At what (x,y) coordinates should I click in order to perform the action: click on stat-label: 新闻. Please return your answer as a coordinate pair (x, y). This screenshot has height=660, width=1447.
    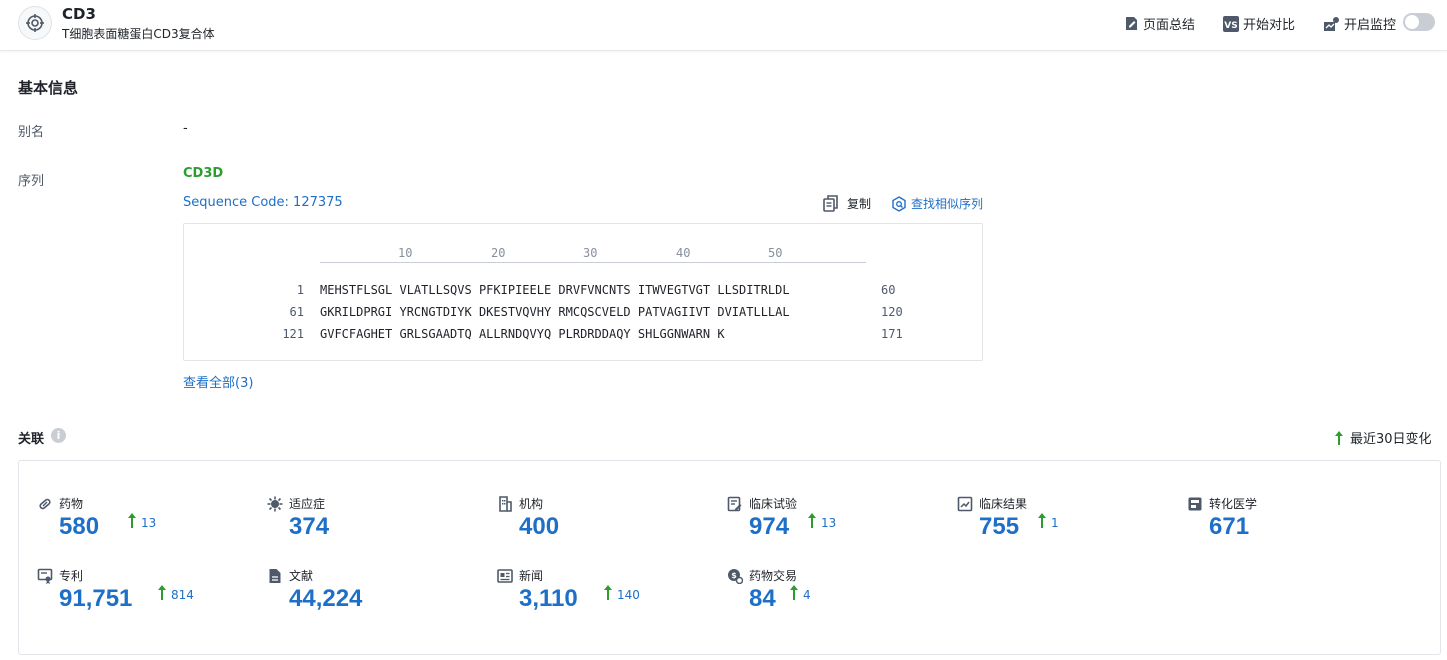
    Looking at the image, I should click on (531, 576).